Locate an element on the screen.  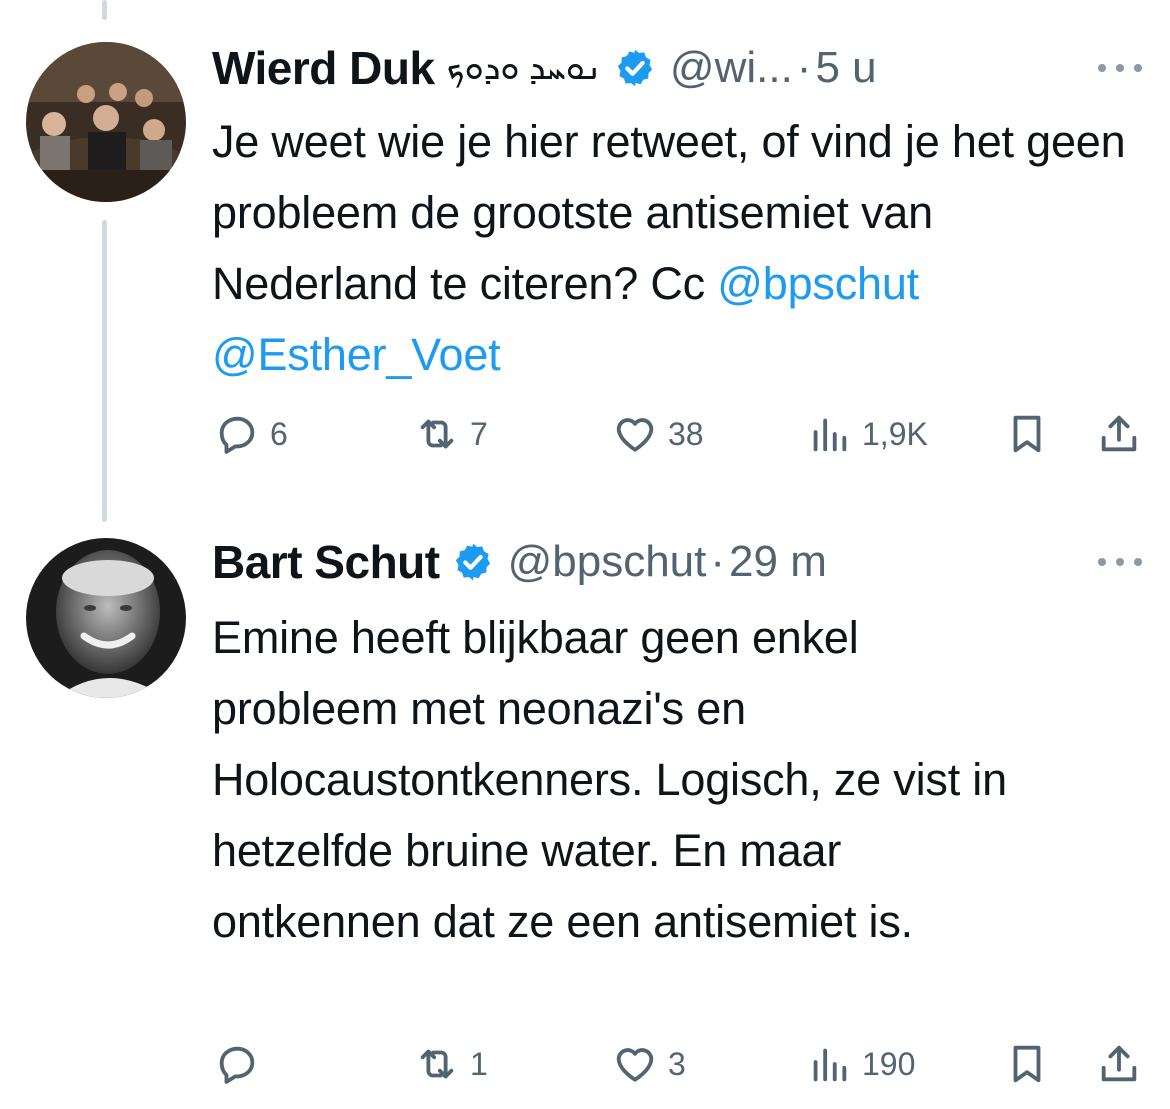
views-button: 190 is located at coordinates (860, 1064).